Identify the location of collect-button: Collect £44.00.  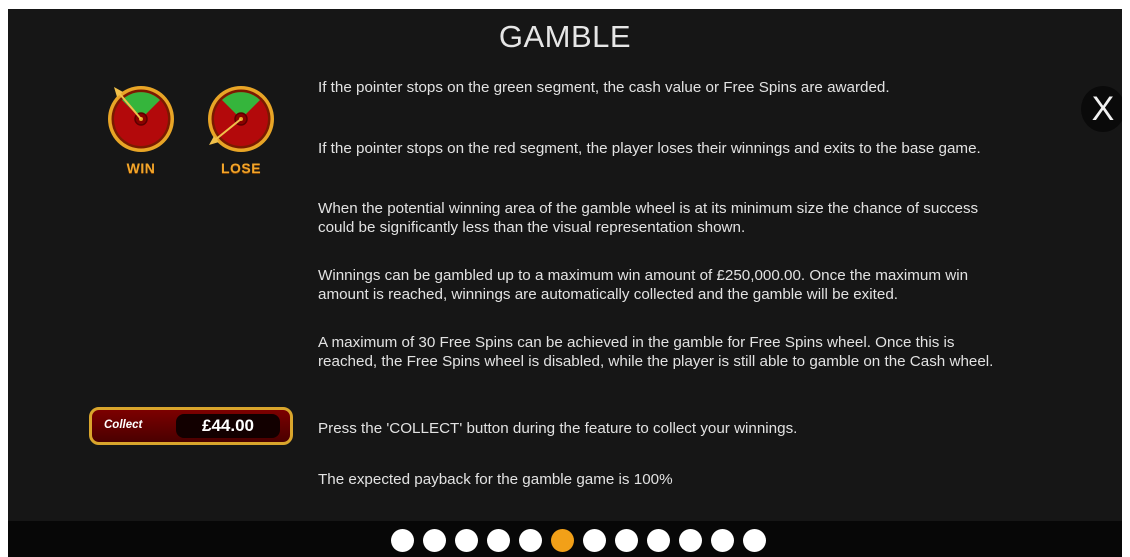
(191, 426).